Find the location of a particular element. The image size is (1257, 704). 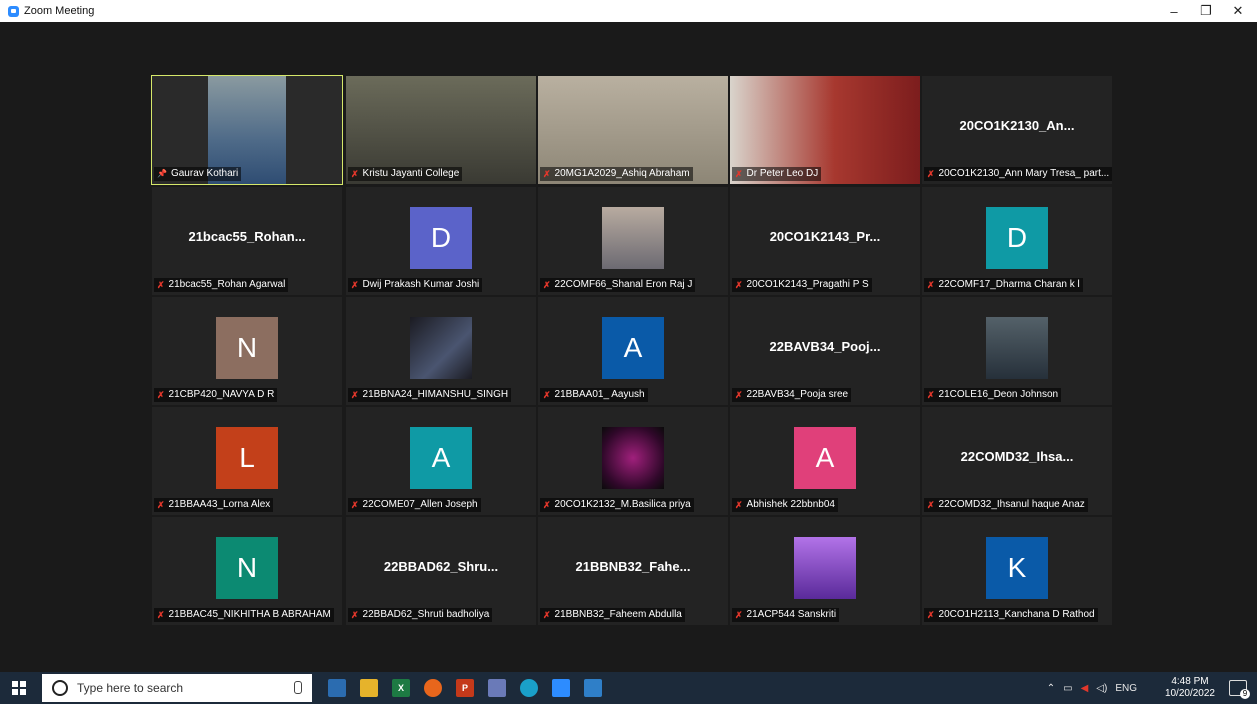

participant-name-label: ✗ 21BBNB32_Faheem Abdulla is located at coordinates (612, 615).